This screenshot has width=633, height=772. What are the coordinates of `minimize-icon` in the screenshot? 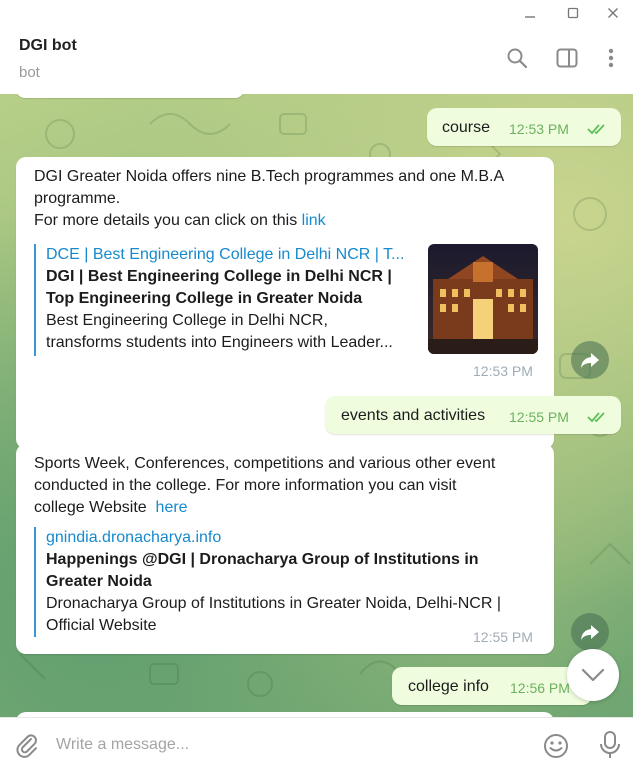 It's located at (530, 17).